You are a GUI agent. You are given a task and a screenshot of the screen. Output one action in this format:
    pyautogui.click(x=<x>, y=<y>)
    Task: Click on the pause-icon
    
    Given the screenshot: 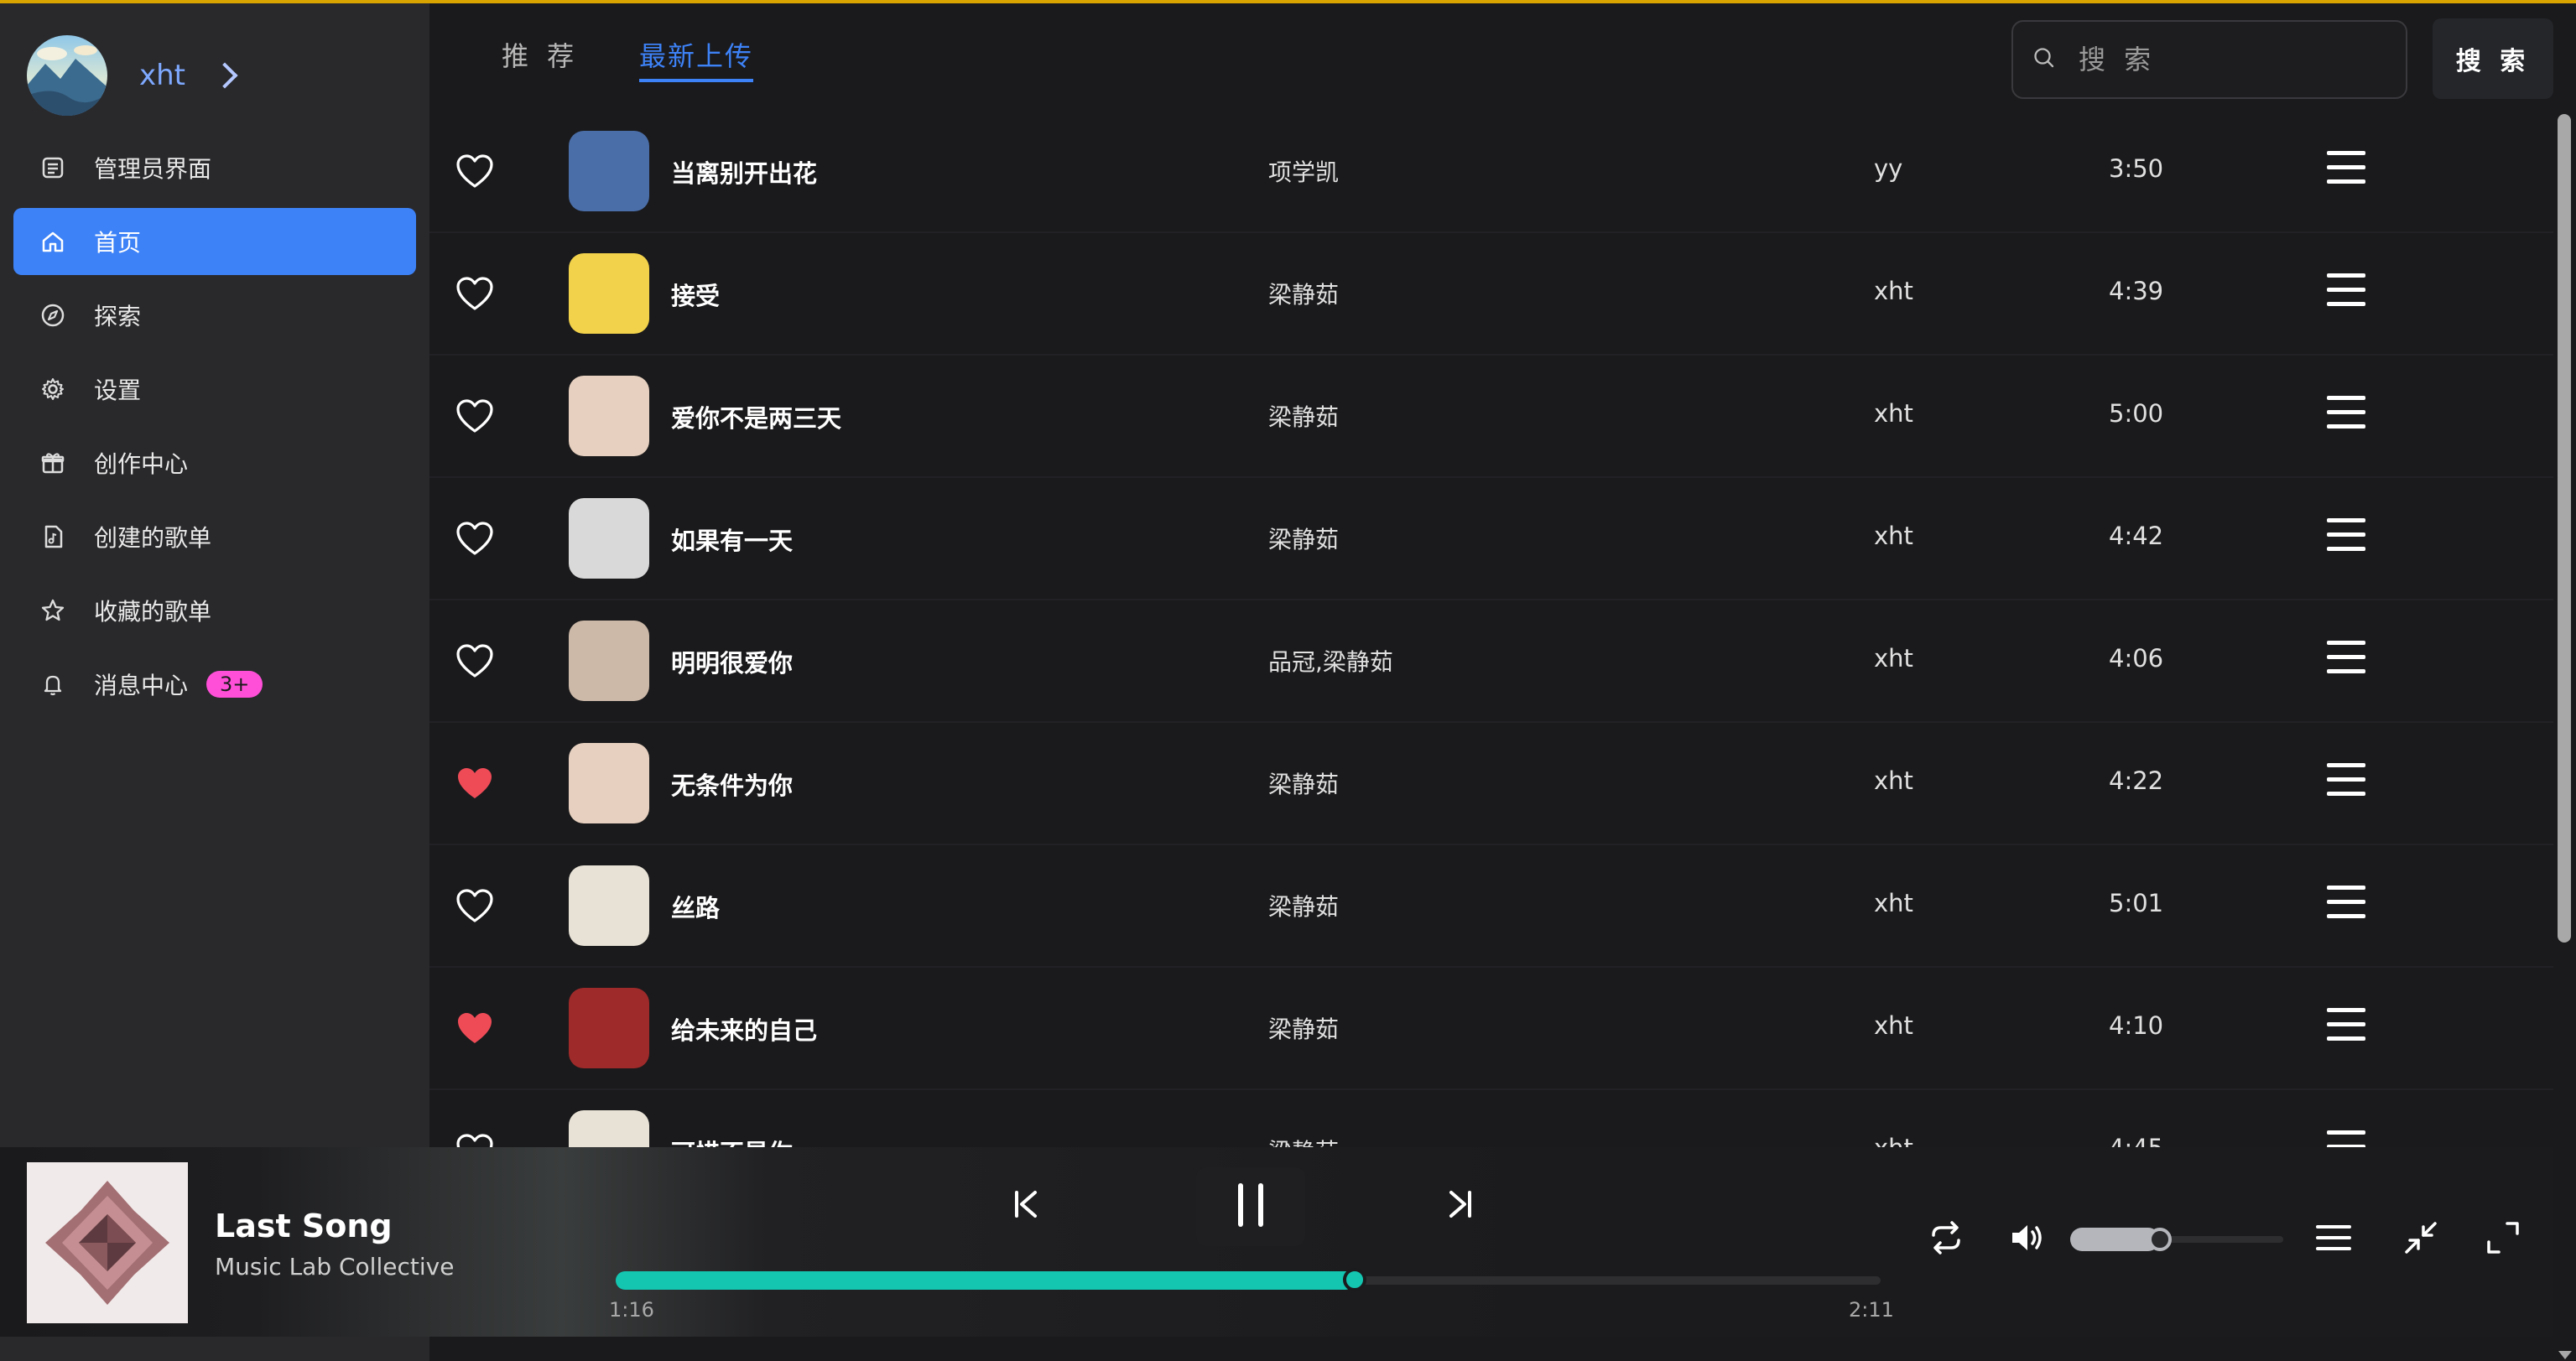 What is the action you would take?
    pyautogui.click(x=1250, y=1206)
    